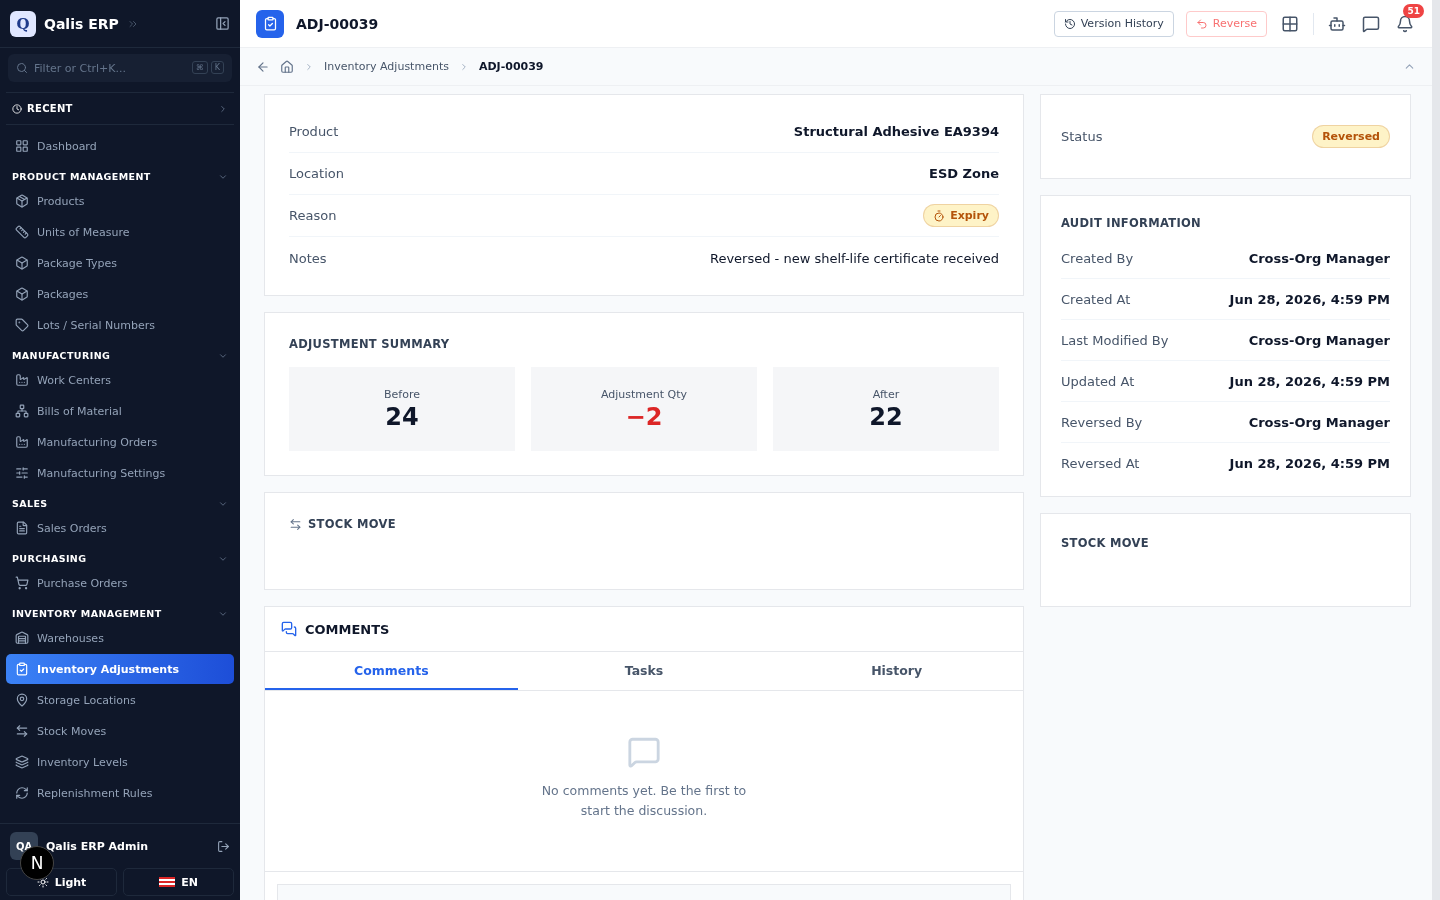  Describe the element at coordinates (1082, 136) in the screenshot. I see `field-label: Status` at that location.